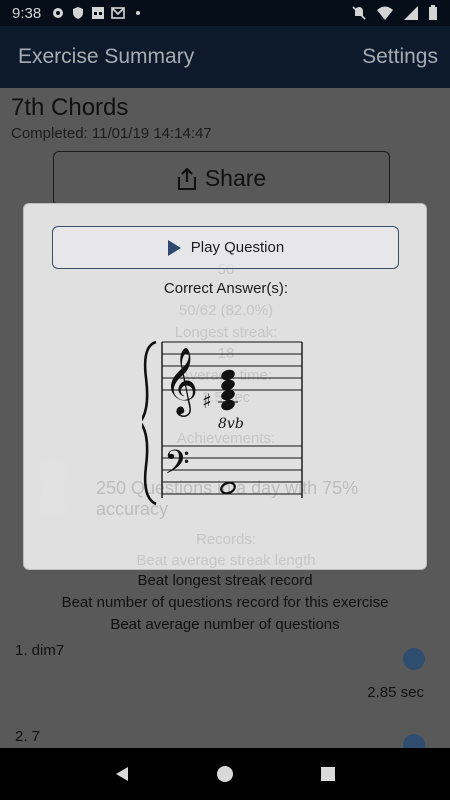  What do you see at coordinates (118, 13) in the screenshot?
I see `gmail-icon` at bounding box center [118, 13].